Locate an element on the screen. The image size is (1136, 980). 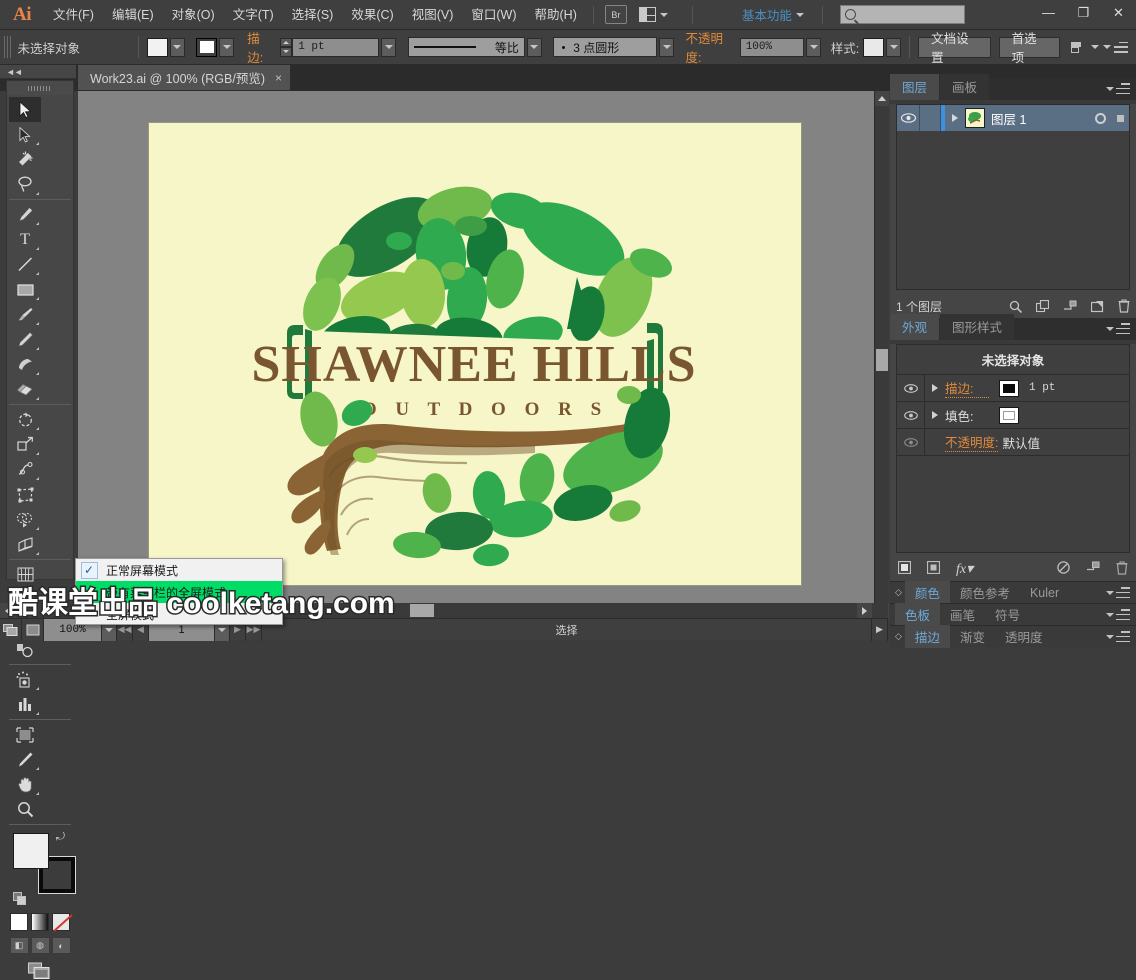
appearance-row-opacity: 不透明度: 默认值 is located at coordinates (1013, 442).